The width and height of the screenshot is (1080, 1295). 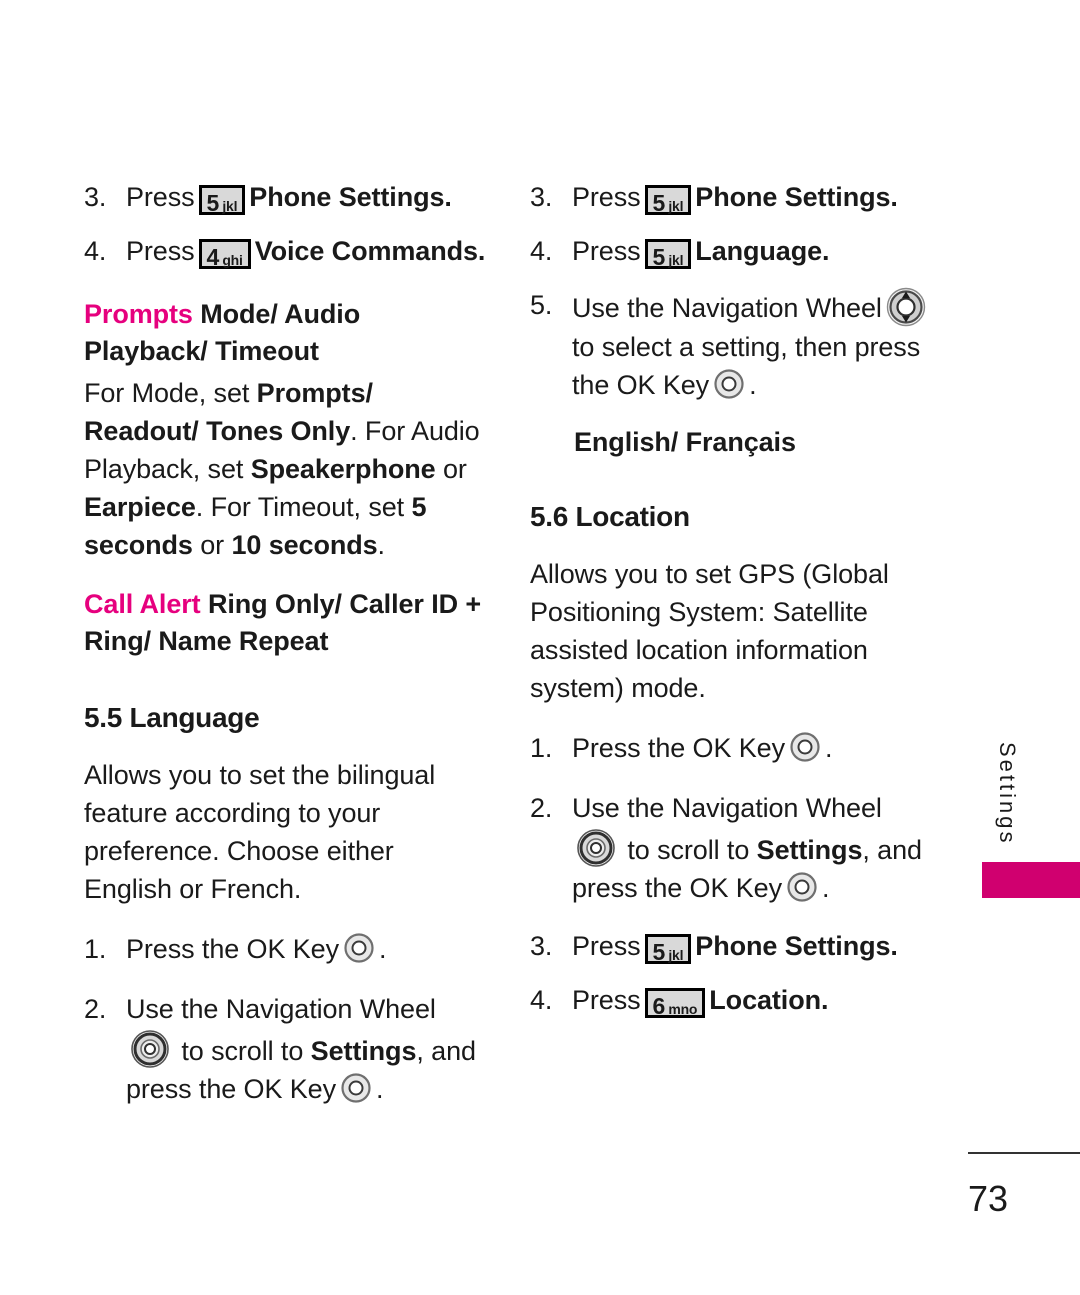 What do you see at coordinates (232, 260) in the screenshot?
I see `key-letters: ghi` at bounding box center [232, 260].